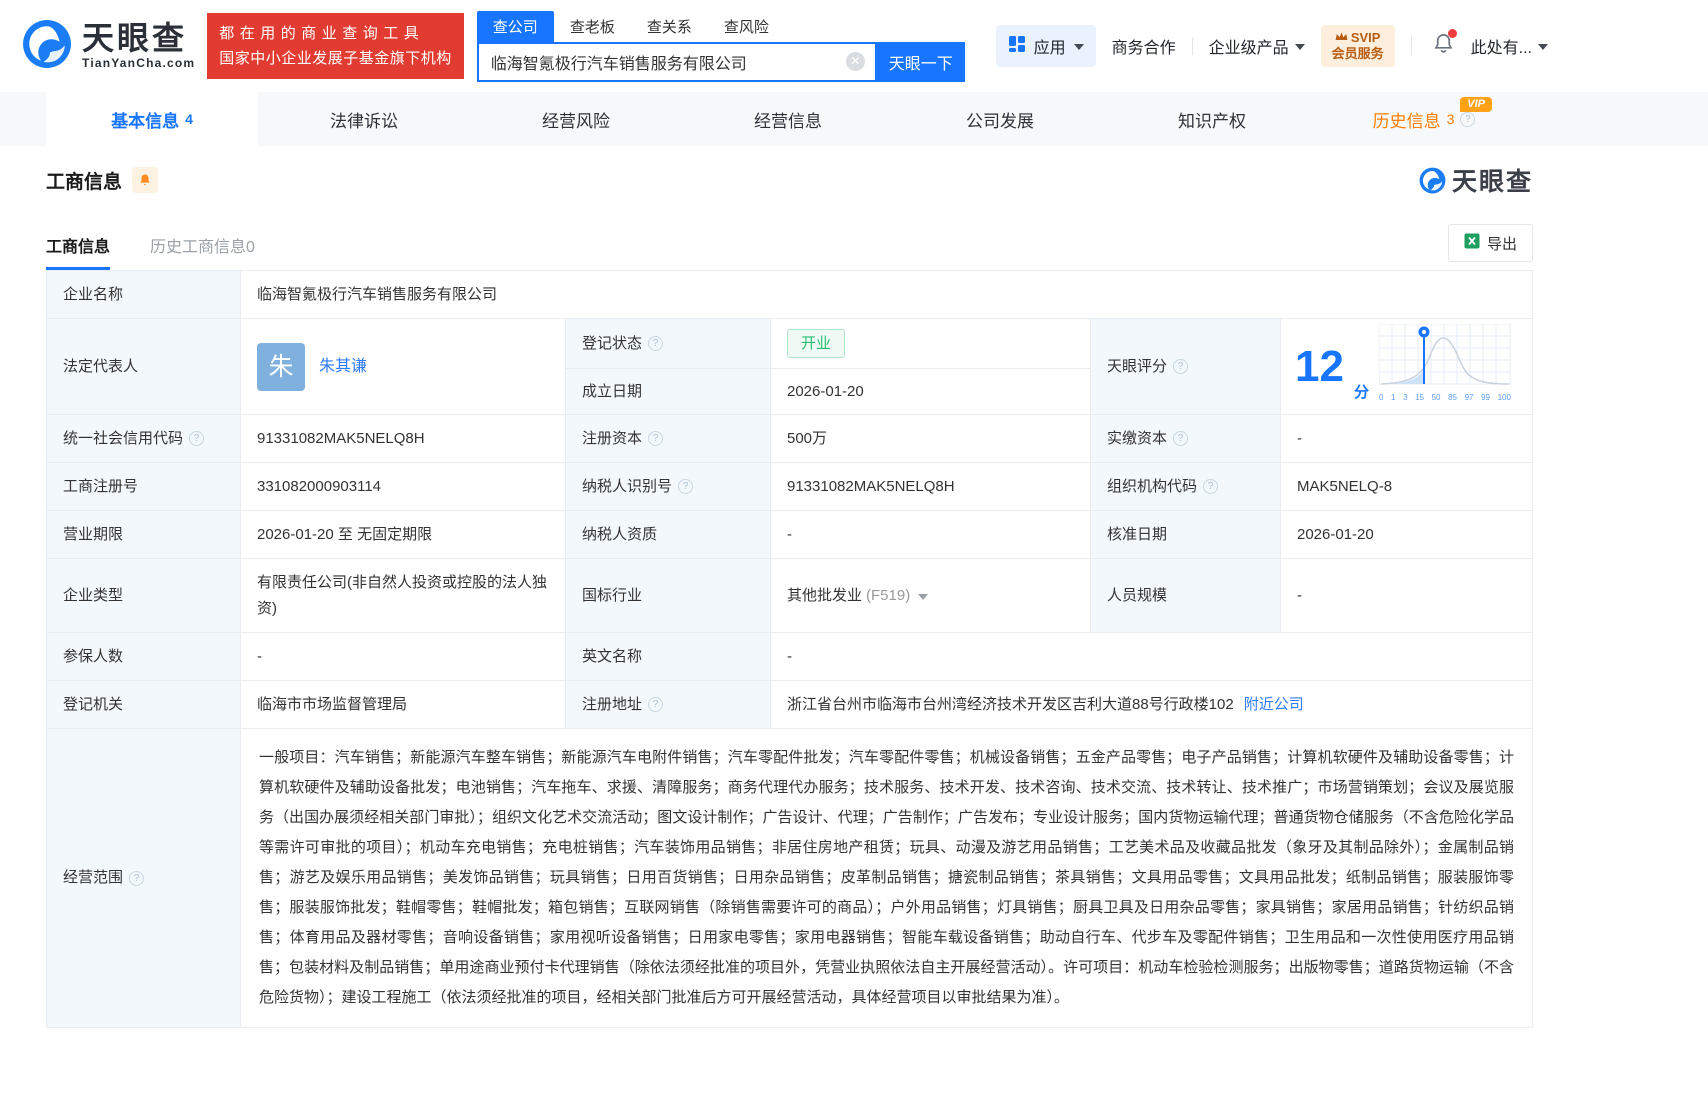 Image resolution: width=1708 pixels, height=1104 pixels. Describe the element at coordinates (592, 26) in the screenshot. I see `search-tab-boss: 查老板` at that location.